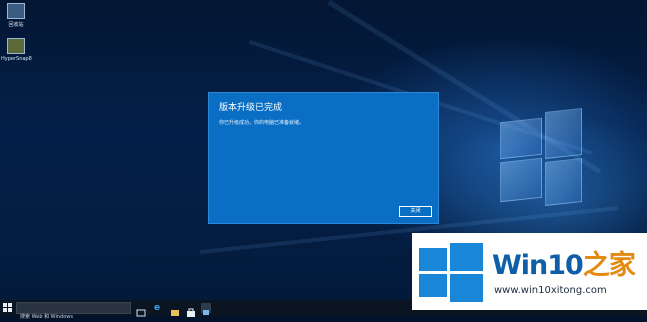  I want to click on start-button, so click(8, 308).